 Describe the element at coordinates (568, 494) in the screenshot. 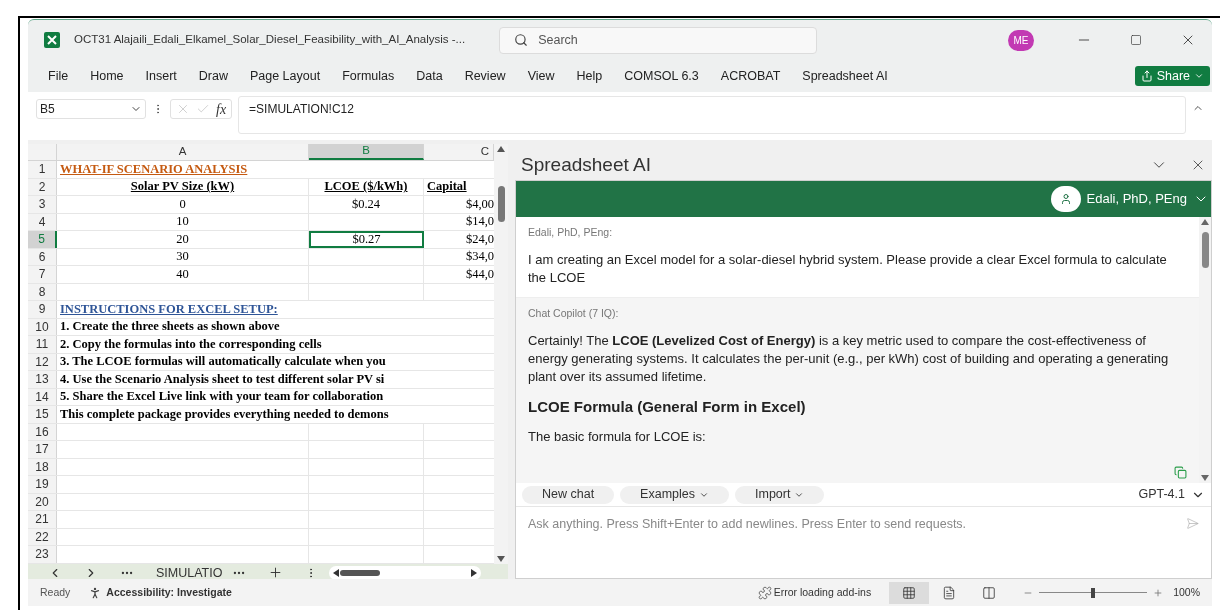

I see `chat-action-button: New chat` at that location.